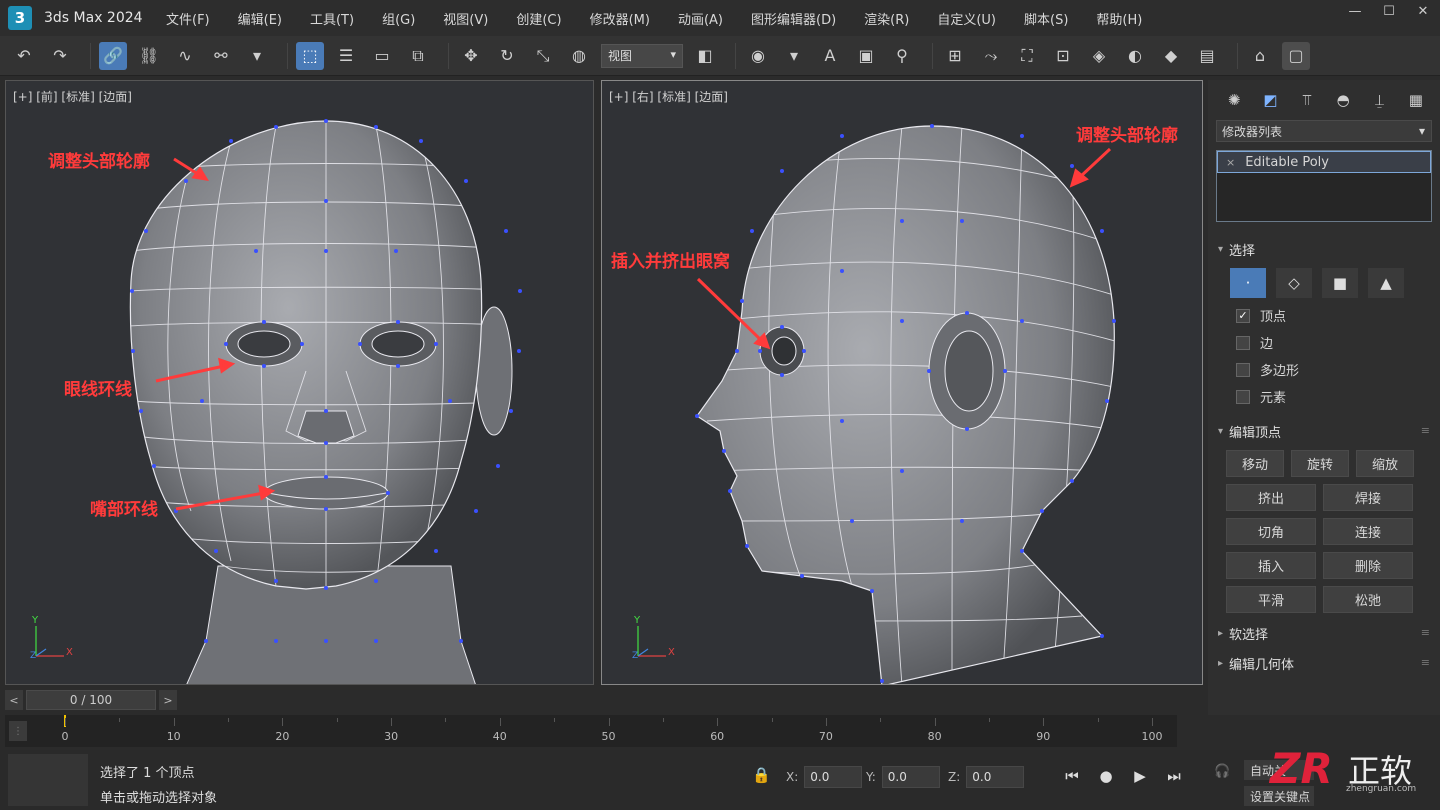 The height and width of the screenshot is (810, 1440). I want to click on relax-button: 松弛, so click(1368, 599).